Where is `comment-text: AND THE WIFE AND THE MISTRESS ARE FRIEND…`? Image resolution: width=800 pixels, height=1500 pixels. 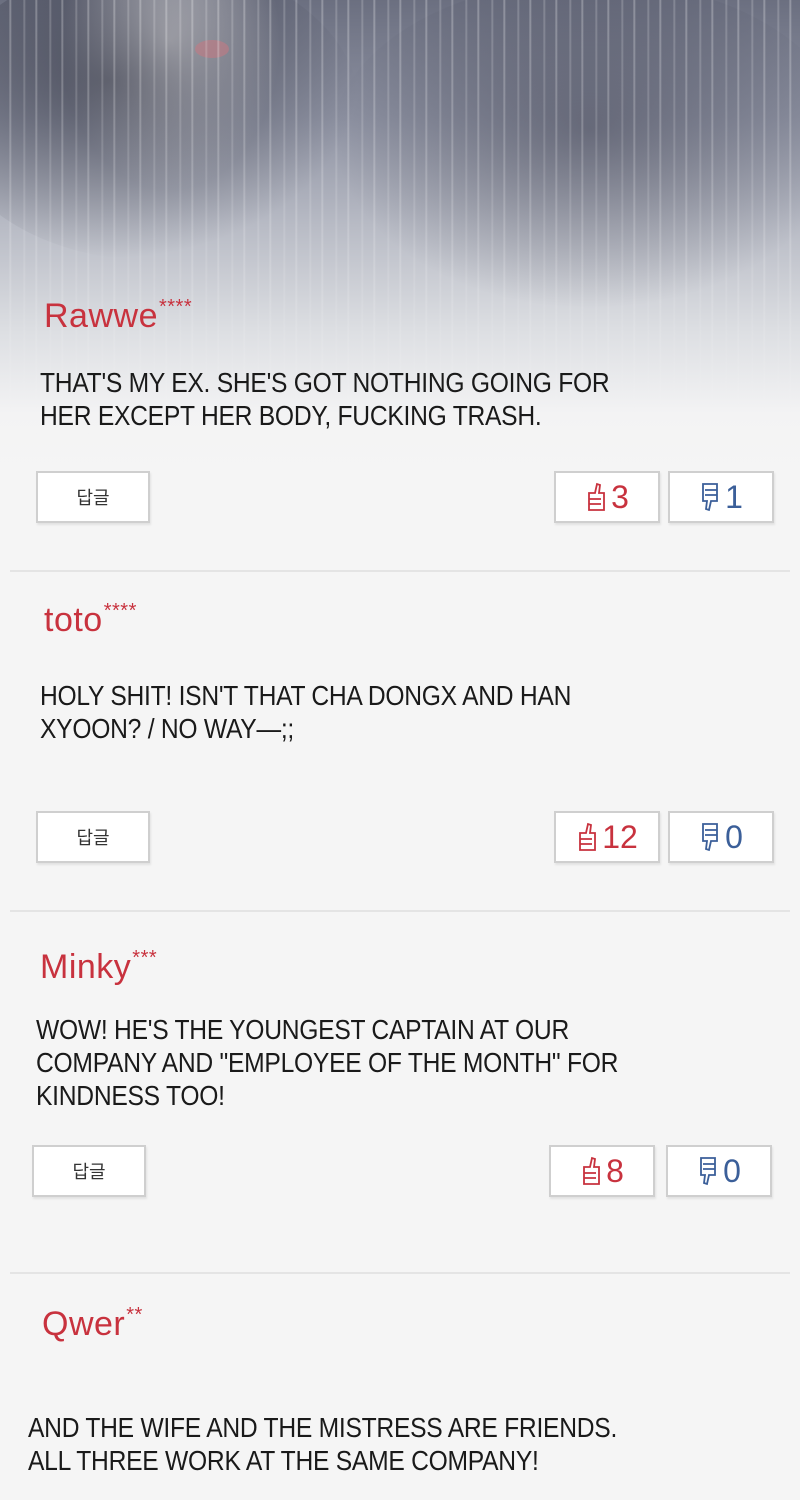
comment-text: AND THE WIFE AND THE MISTRESS ARE FRIEND… is located at coordinates (323, 1444).